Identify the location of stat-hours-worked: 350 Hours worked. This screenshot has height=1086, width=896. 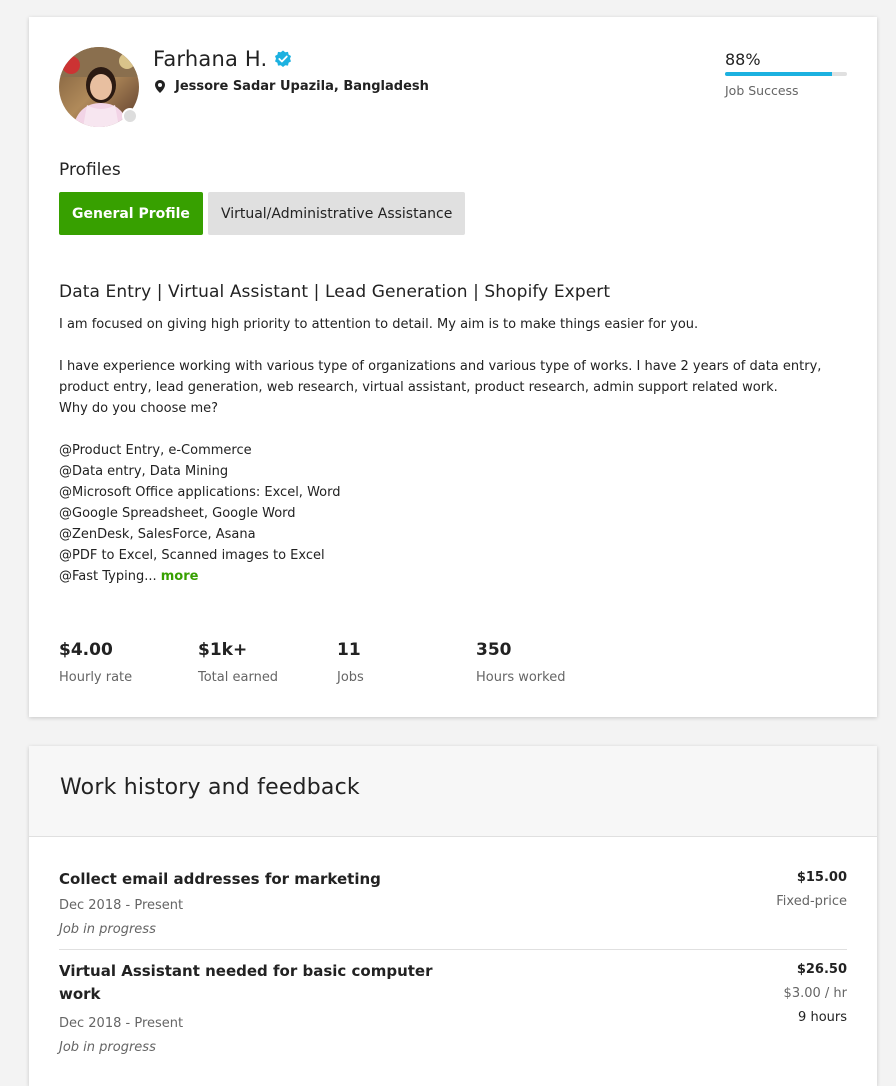
(545, 662).